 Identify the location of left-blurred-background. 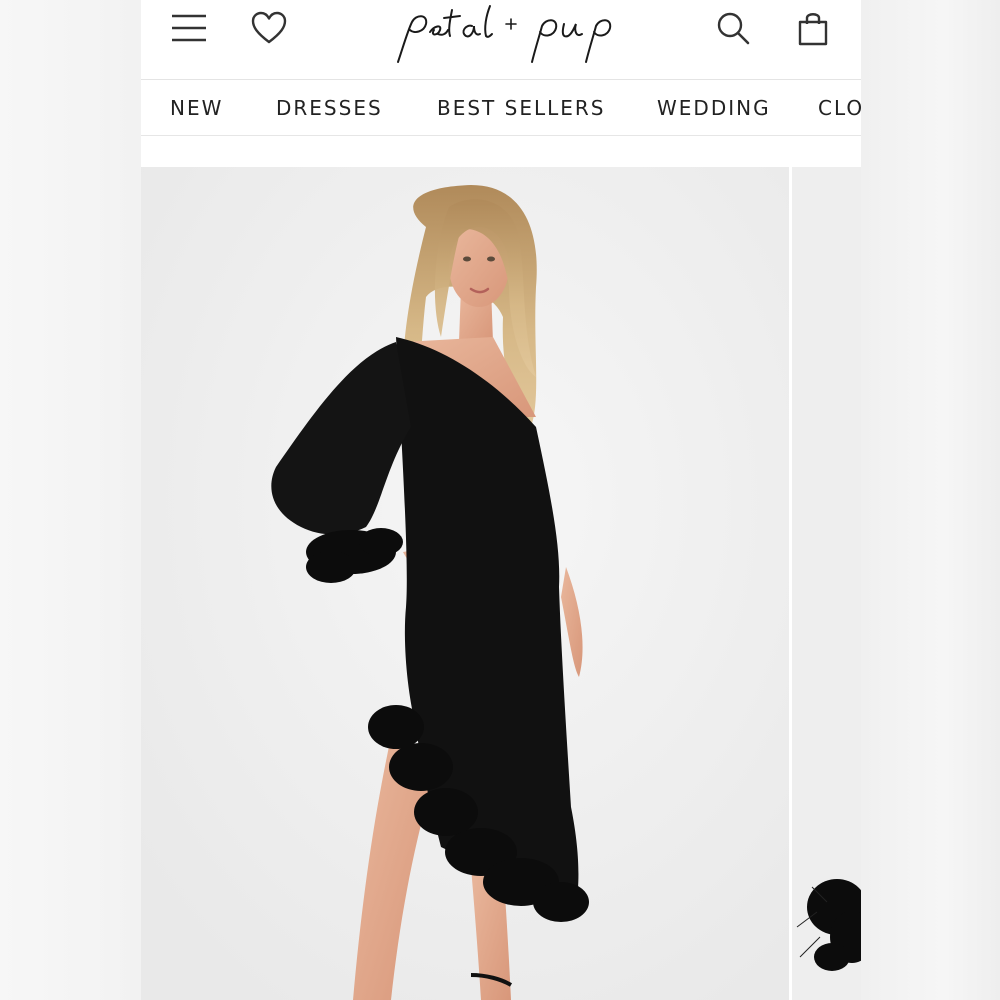
(70, 500).